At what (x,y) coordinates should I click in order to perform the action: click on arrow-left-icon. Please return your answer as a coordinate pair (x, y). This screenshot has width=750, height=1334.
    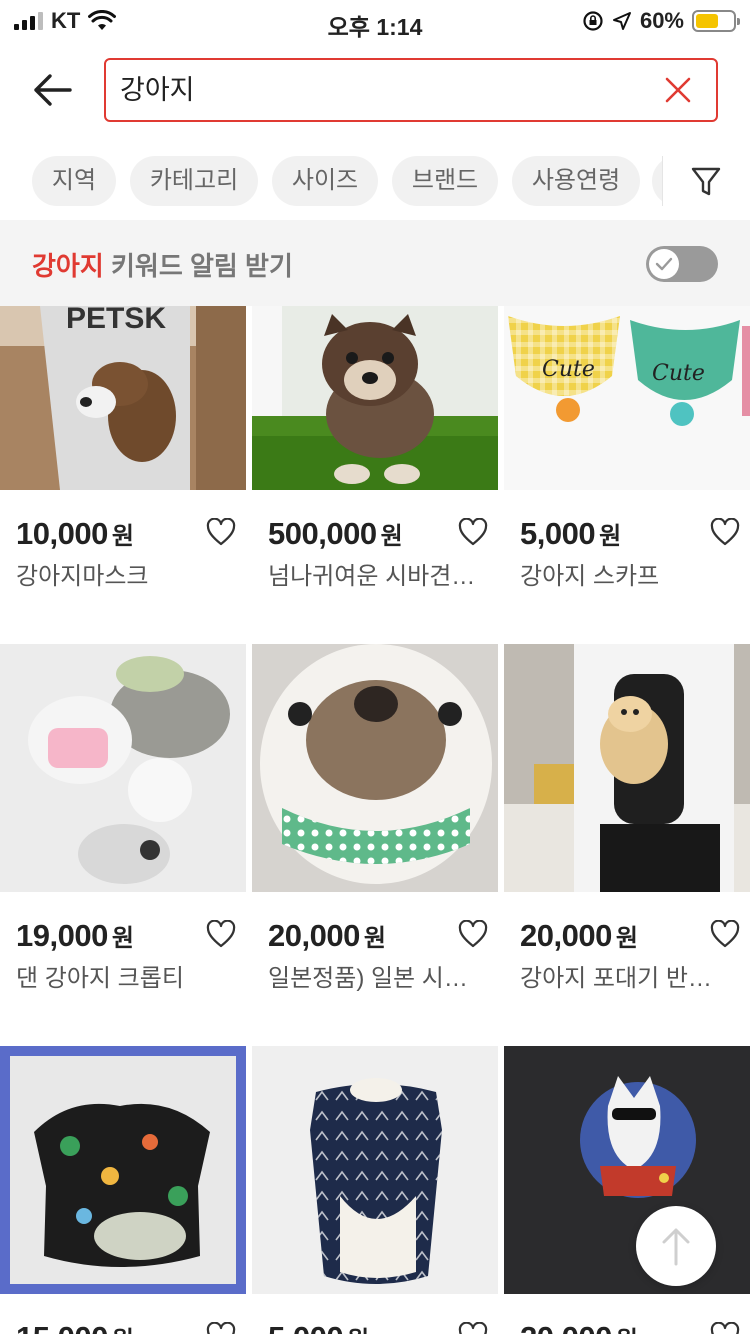
    Looking at the image, I should click on (53, 90).